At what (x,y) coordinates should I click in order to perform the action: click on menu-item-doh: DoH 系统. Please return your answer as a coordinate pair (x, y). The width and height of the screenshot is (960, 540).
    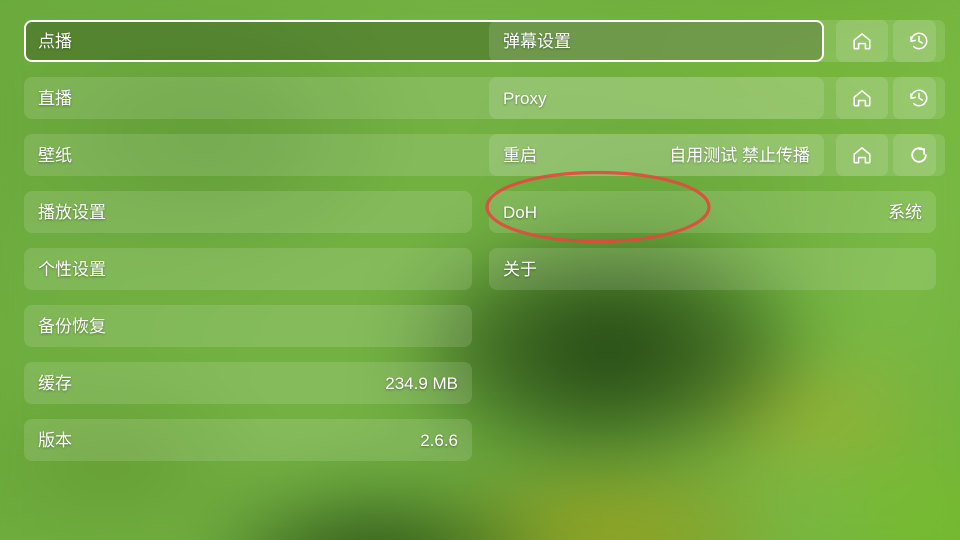
    Looking at the image, I should click on (712, 212).